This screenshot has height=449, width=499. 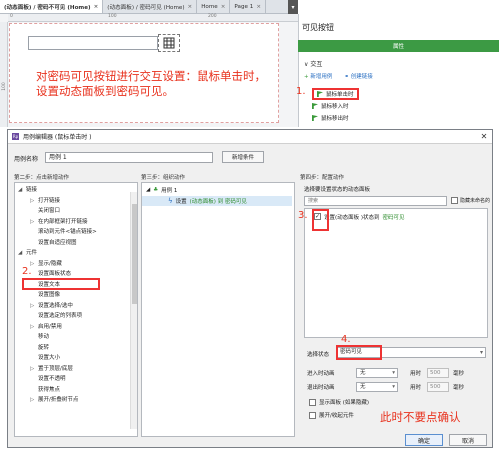 I want to click on action-item-selected: ϟ 设置 (动态面板) 到 密码可见, so click(x=217, y=201).